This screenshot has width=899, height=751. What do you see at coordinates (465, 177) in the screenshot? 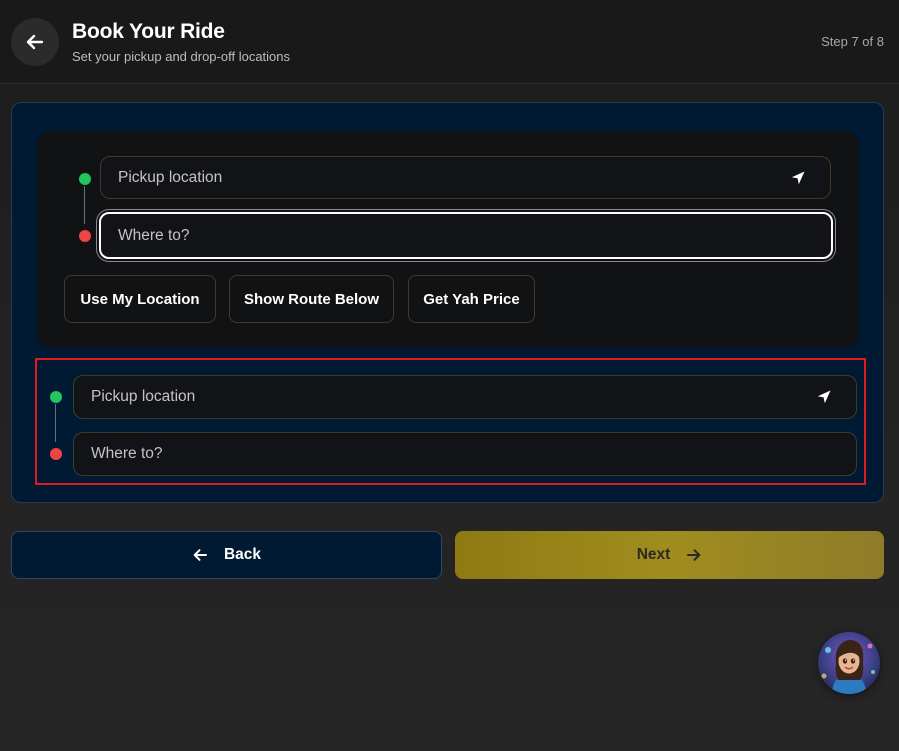
I see `pickup-input: Pickup location` at bounding box center [465, 177].